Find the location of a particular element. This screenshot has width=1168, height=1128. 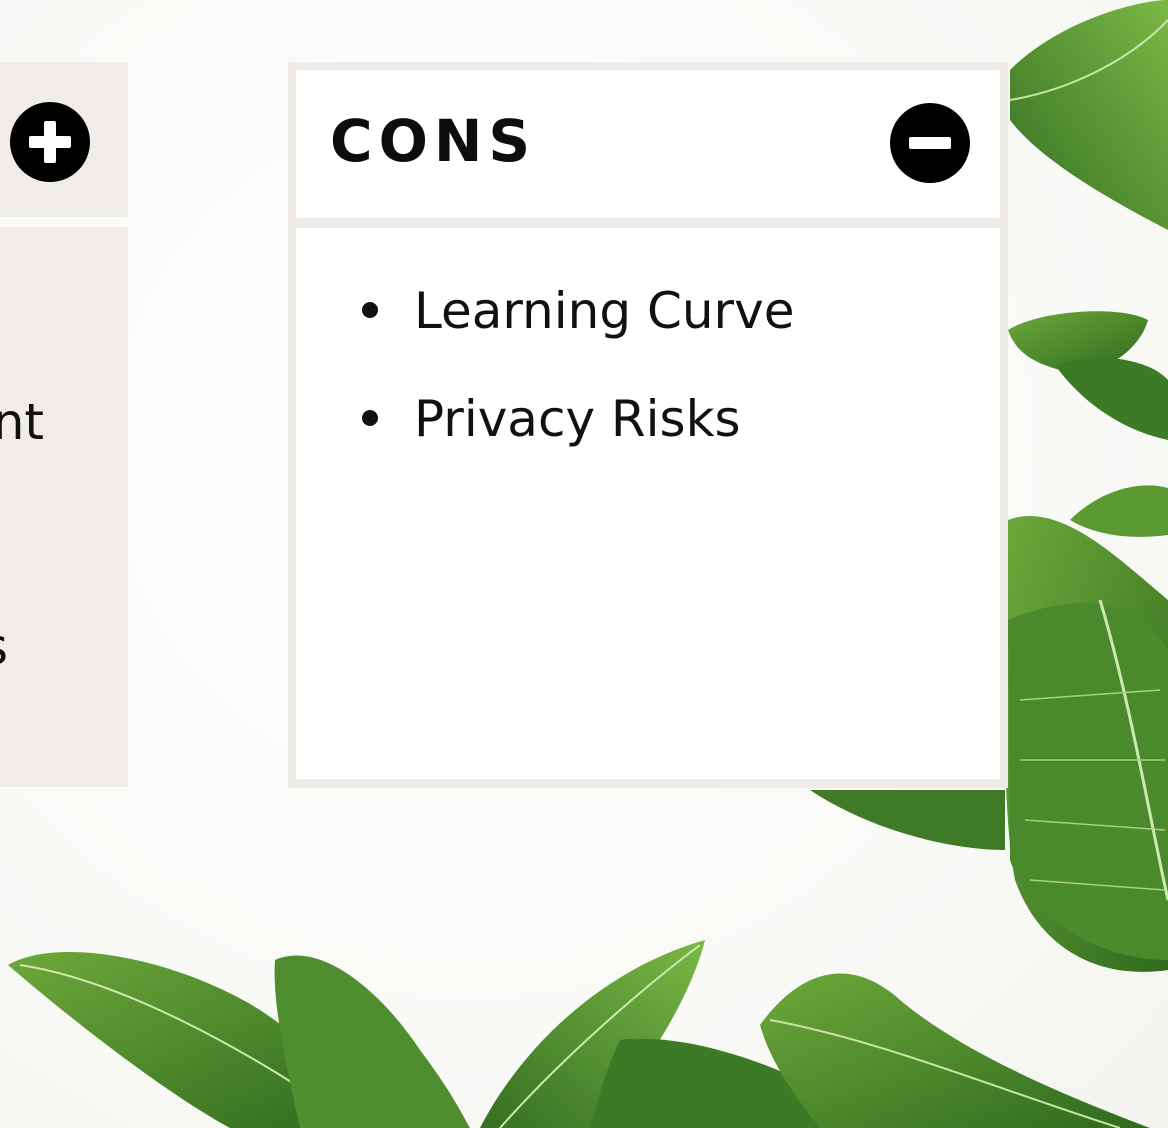

pros-panel-body: nt s is located at coordinates (64, 507).